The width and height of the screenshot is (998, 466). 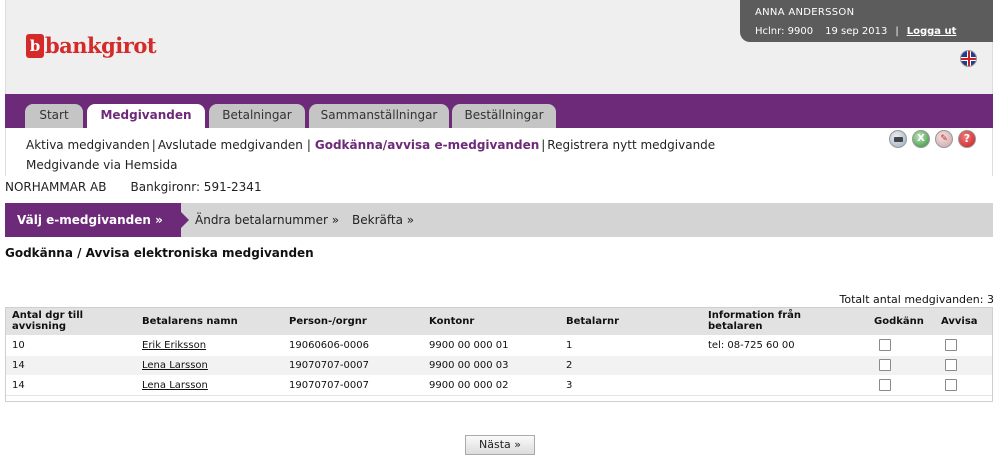 I want to click on header-days: Antal dgr till avvisning, so click(x=48, y=321).